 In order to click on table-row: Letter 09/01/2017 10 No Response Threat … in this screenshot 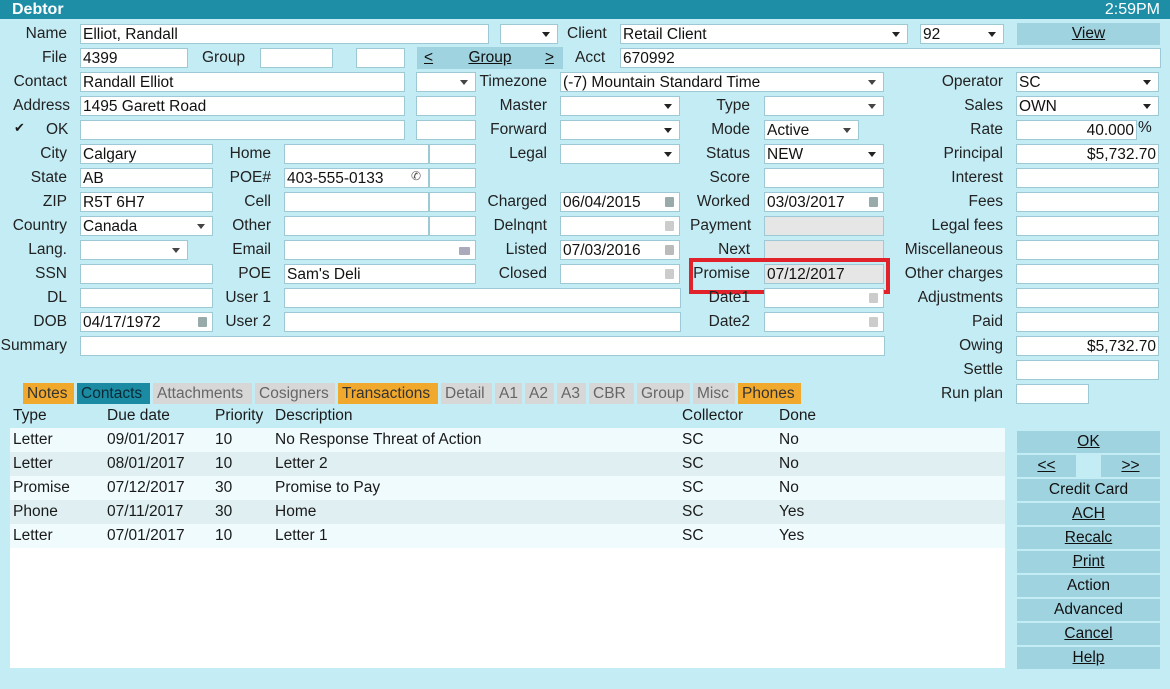, I will do `click(507, 440)`.